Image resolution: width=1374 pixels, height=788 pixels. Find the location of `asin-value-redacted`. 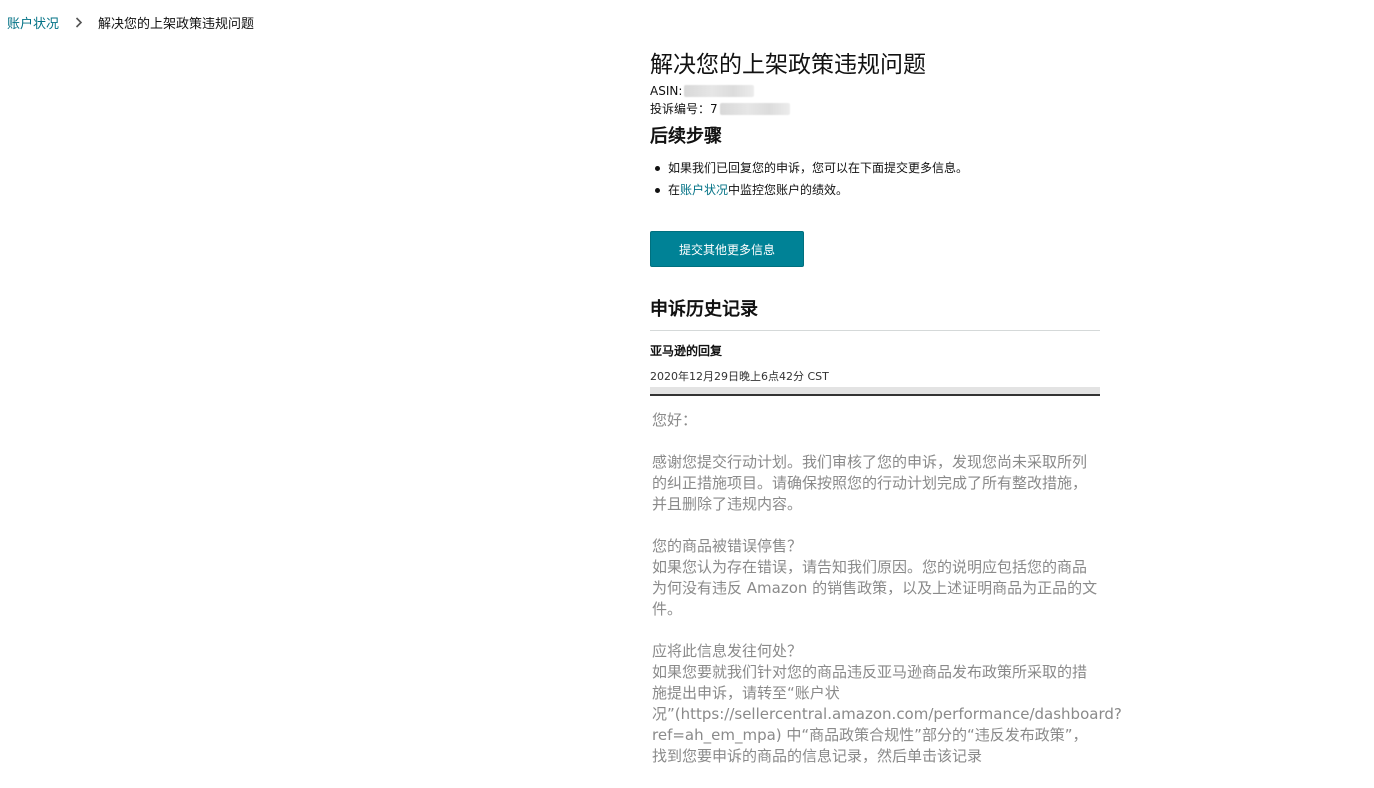

asin-value-redacted is located at coordinates (719, 91).